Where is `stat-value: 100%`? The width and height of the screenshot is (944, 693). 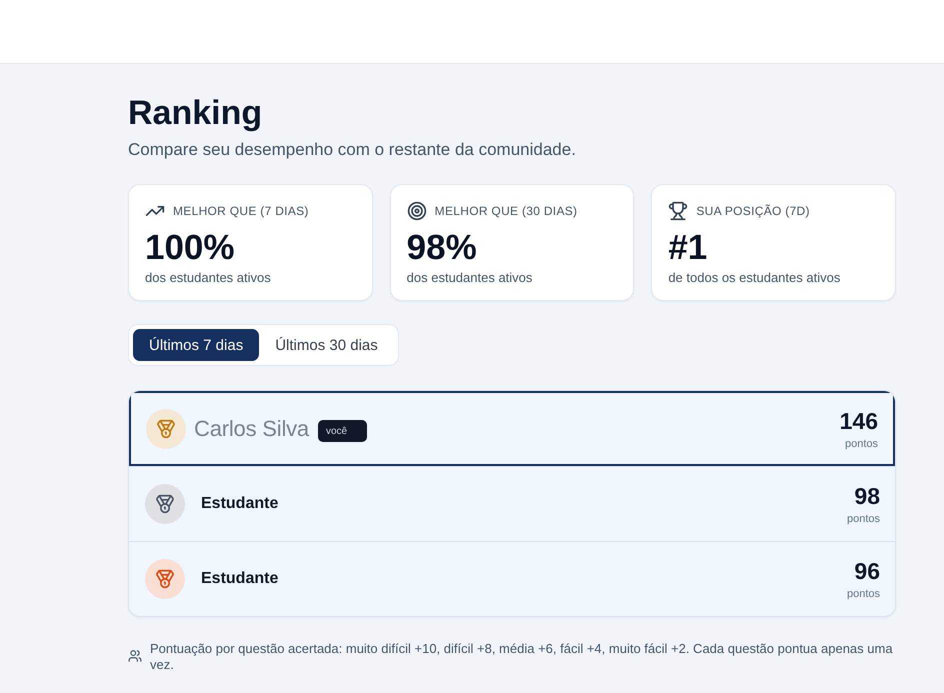
stat-value: 100% is located at coordinates (190, 248).